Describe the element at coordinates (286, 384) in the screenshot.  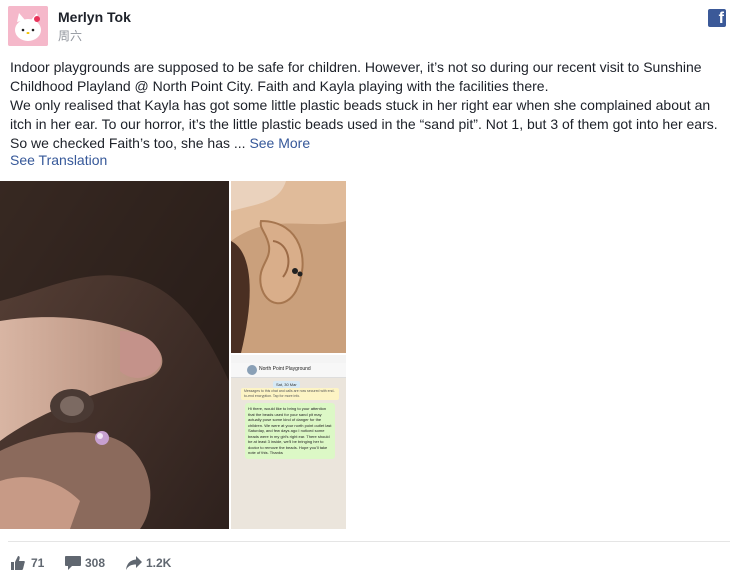
I see `chat-date-chip: Sat, 30 Mar` at that location.